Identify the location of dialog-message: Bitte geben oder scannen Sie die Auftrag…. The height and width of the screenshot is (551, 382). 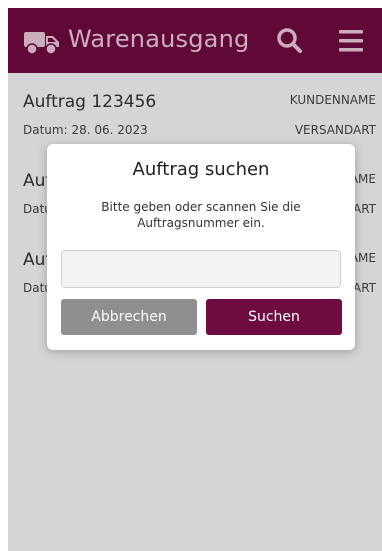
(201, 215).